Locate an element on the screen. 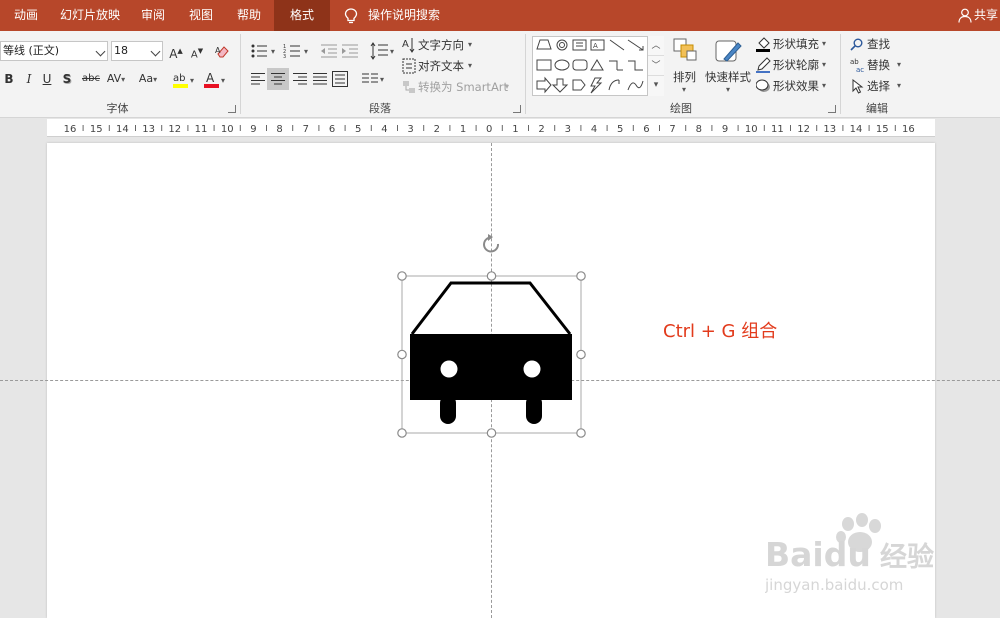 The height and width of the screenshot is (618, 1000). replace-button: ab ac 替换 ▾ is located at coordinates (880, 65).